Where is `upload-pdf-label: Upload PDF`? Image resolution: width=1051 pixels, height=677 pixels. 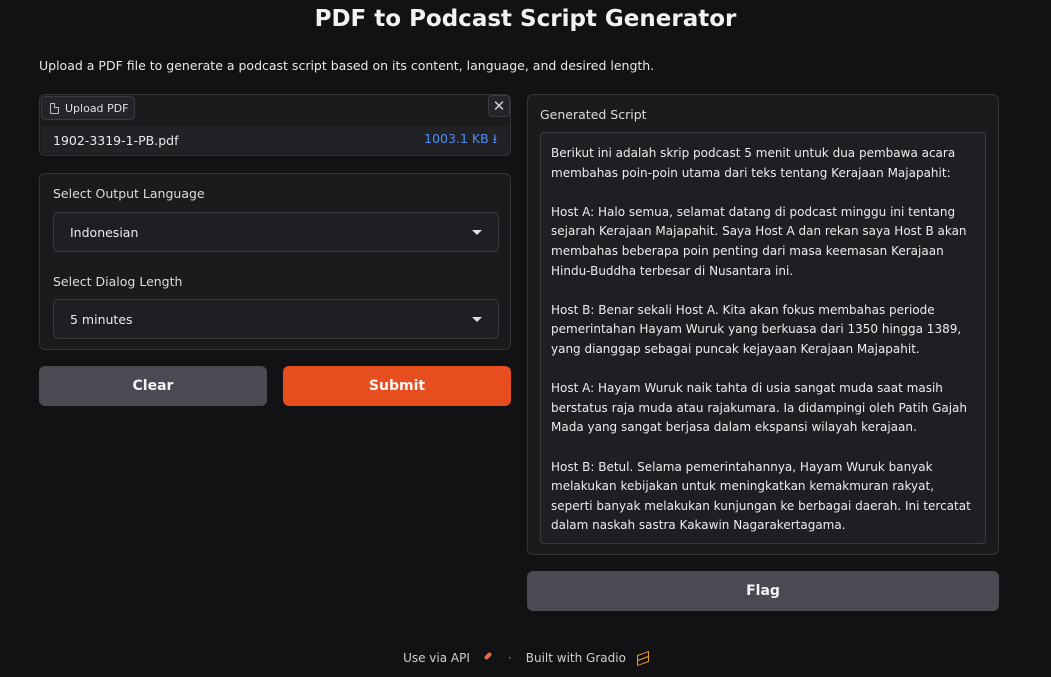
upload-pdf-label: Upload PDF is located at coordinates (97, 108).